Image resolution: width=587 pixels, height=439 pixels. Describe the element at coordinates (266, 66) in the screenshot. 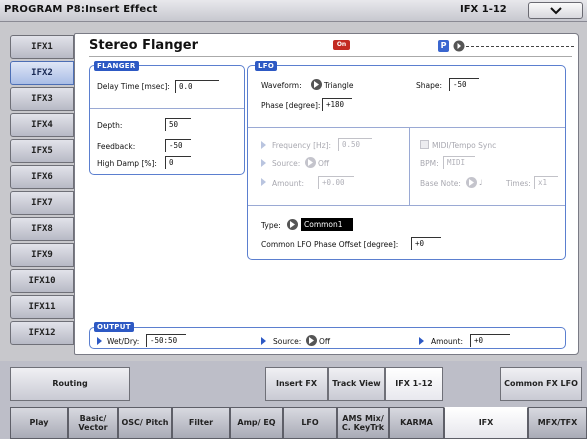

I see `lfo-group-label: LFO` at that location.